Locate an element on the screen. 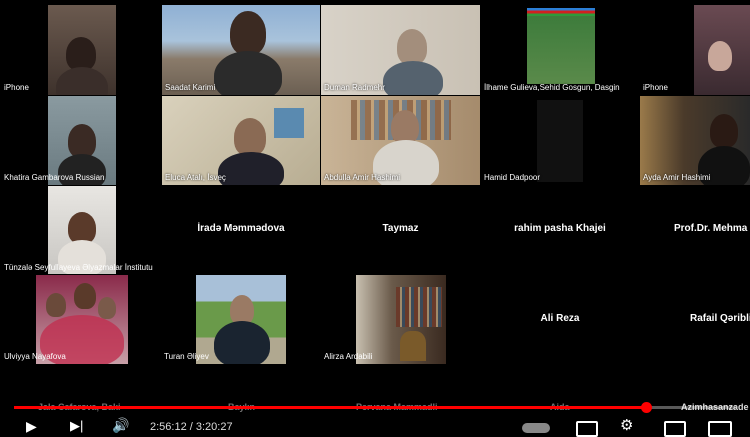 The width and height of the screenshot is (750, 437). participant-name: Ayda Amir Hashimi is located at coordinates (677, 177).